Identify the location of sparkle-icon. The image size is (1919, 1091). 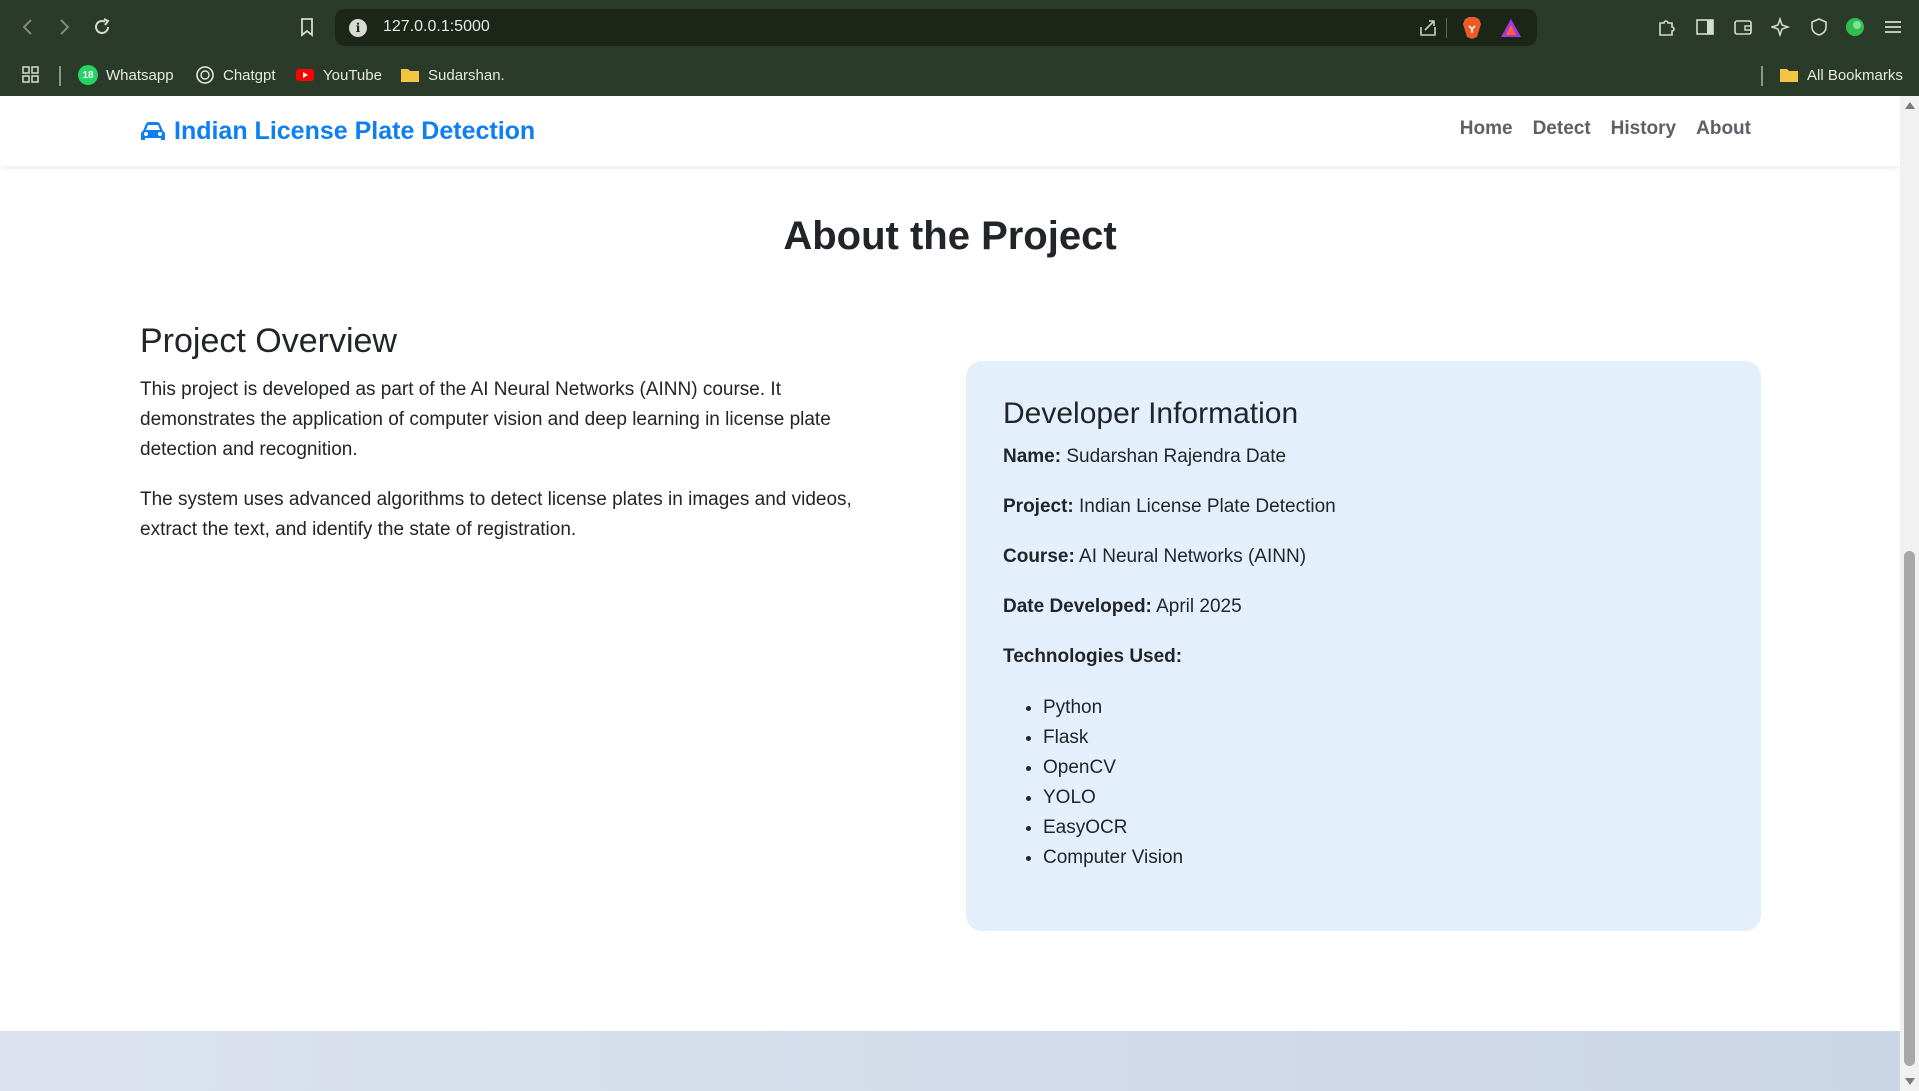
(1781, 27).